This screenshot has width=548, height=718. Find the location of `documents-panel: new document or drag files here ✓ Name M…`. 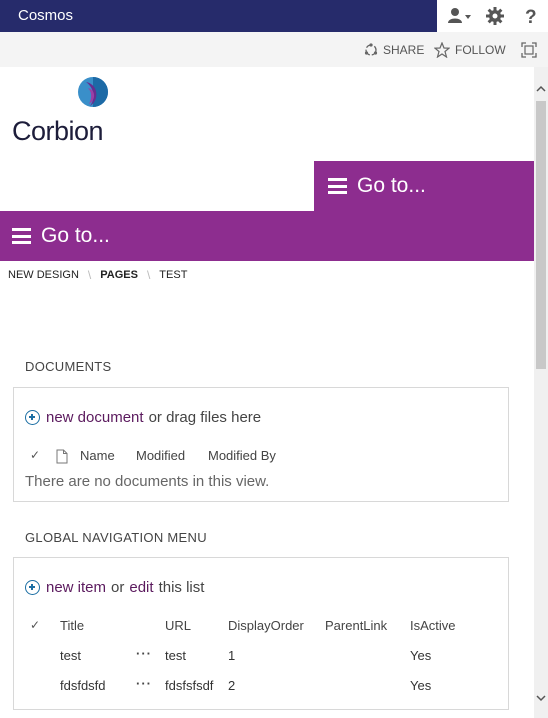

documents-panel: new document or drag files here ✓ Name M… is located at coordinates (261, 444).